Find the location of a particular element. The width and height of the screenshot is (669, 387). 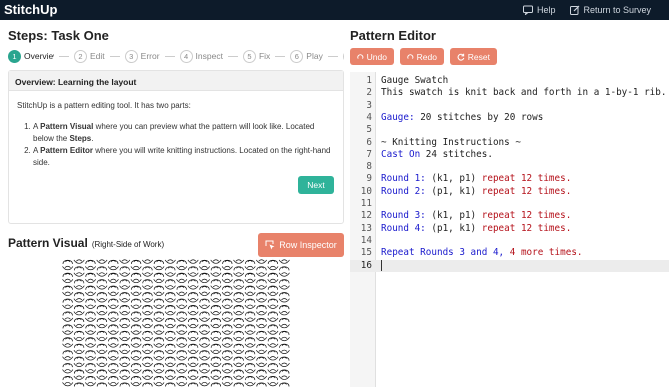

reset-button: Reset is located at coordinates (473, 56).